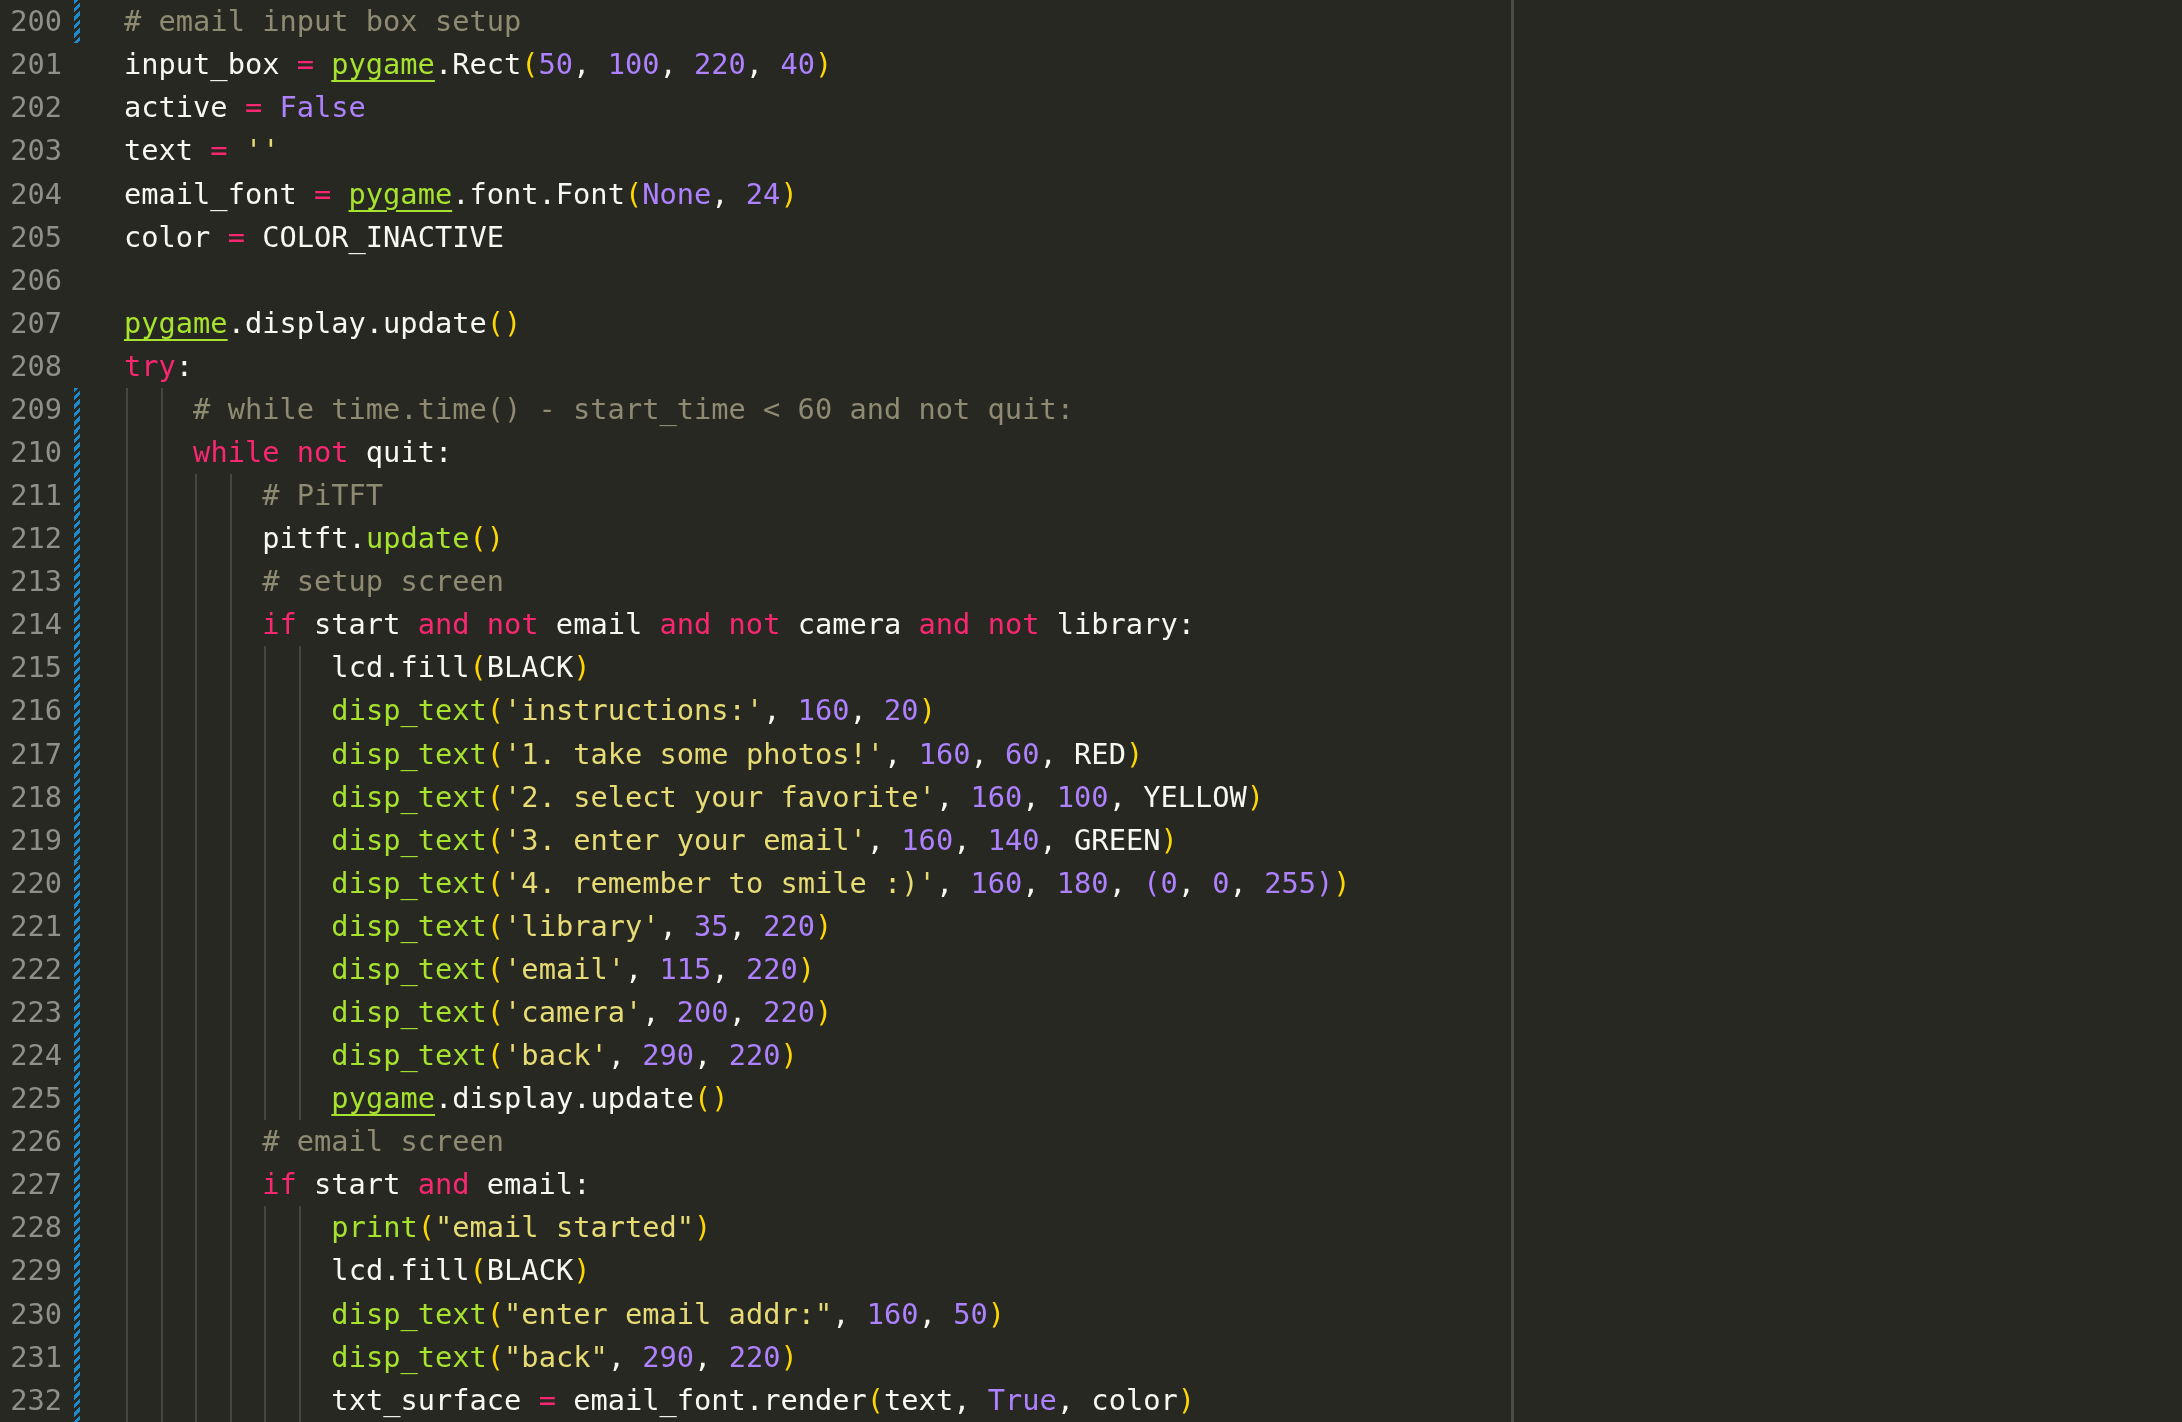 Image resolution: width=2182 pixels, height=1422 pixels. What do you see at coordinates (35, 883) in the screenshot?
I see `line-number: 220` at bounding box center [35, 883].